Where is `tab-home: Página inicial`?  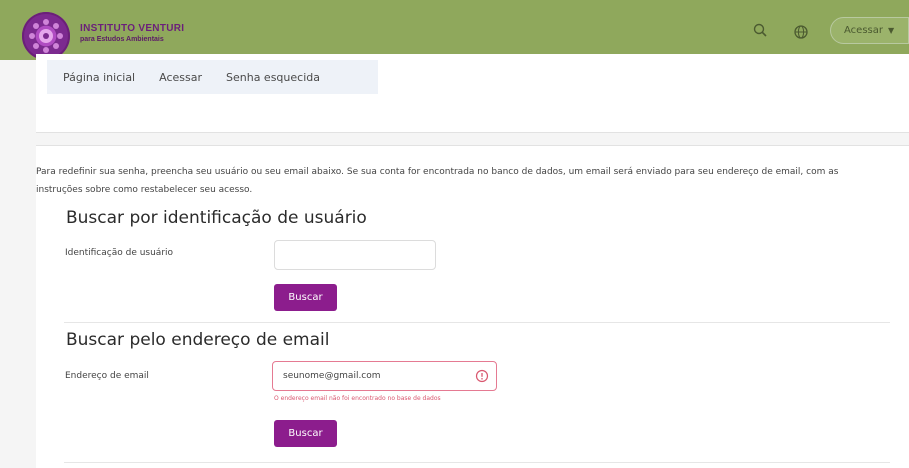 tab-home: Página inicial is located at coordinates (97, 77).